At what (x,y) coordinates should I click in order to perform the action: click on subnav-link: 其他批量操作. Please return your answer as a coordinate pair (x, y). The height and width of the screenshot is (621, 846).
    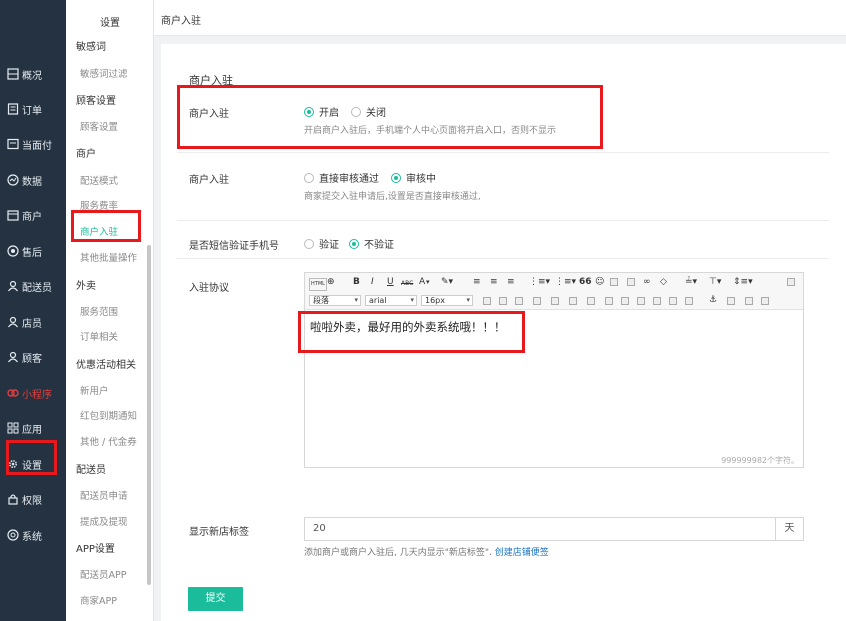
    Looking at the image, I should click on (108, 257).